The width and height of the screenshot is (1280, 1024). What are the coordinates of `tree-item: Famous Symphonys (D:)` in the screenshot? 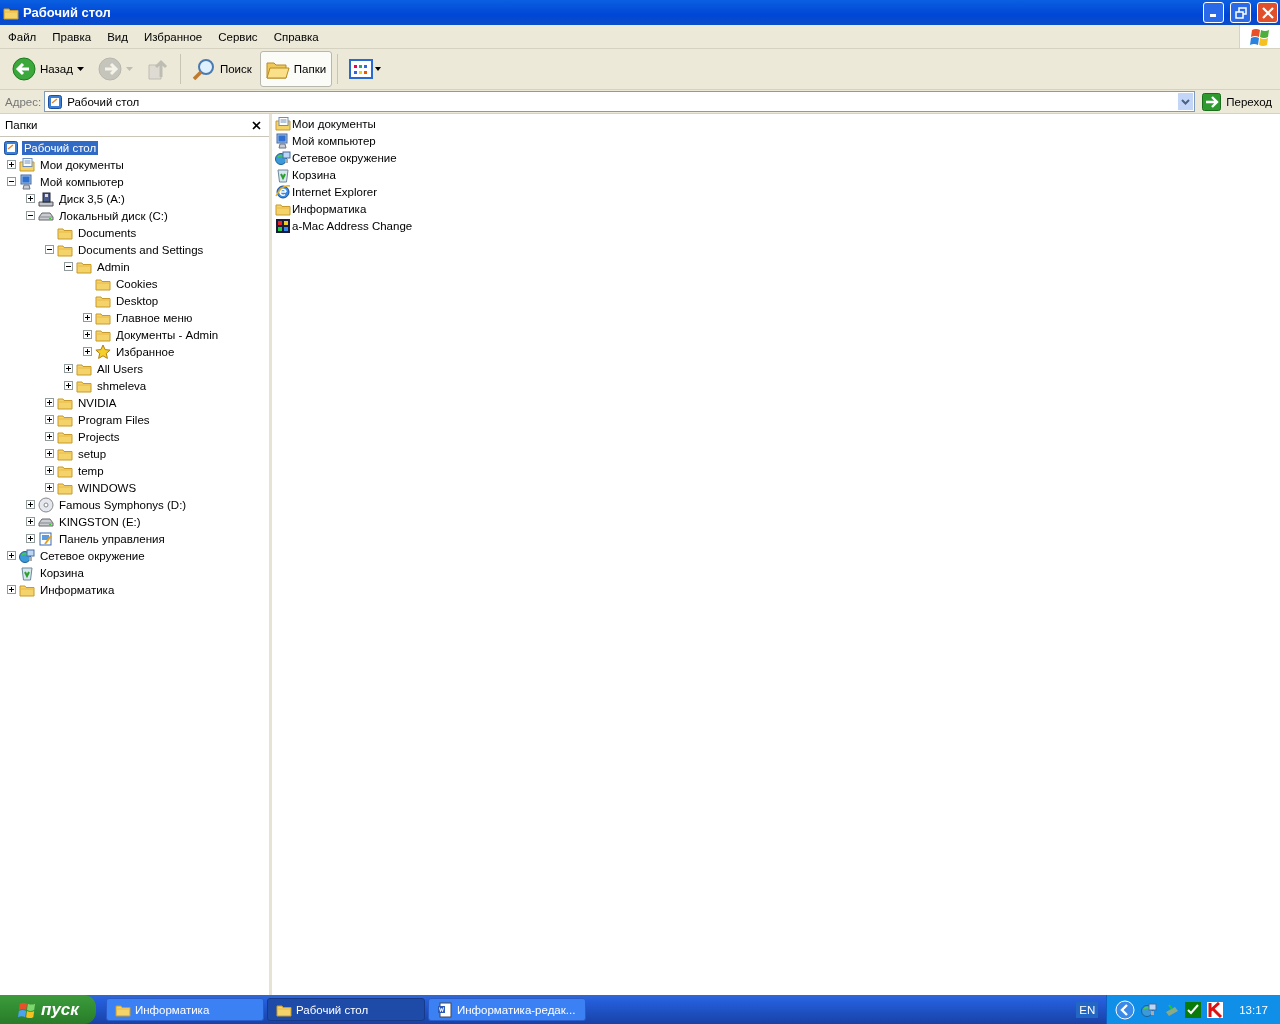 It's located at (123, 504).